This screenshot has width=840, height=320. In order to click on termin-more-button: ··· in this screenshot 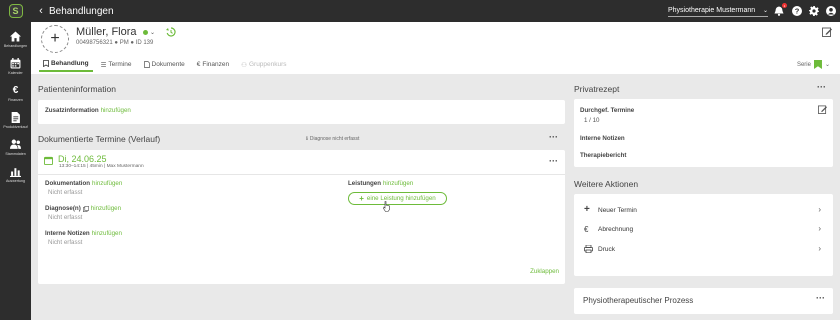, I will do `click(553, 161)`.